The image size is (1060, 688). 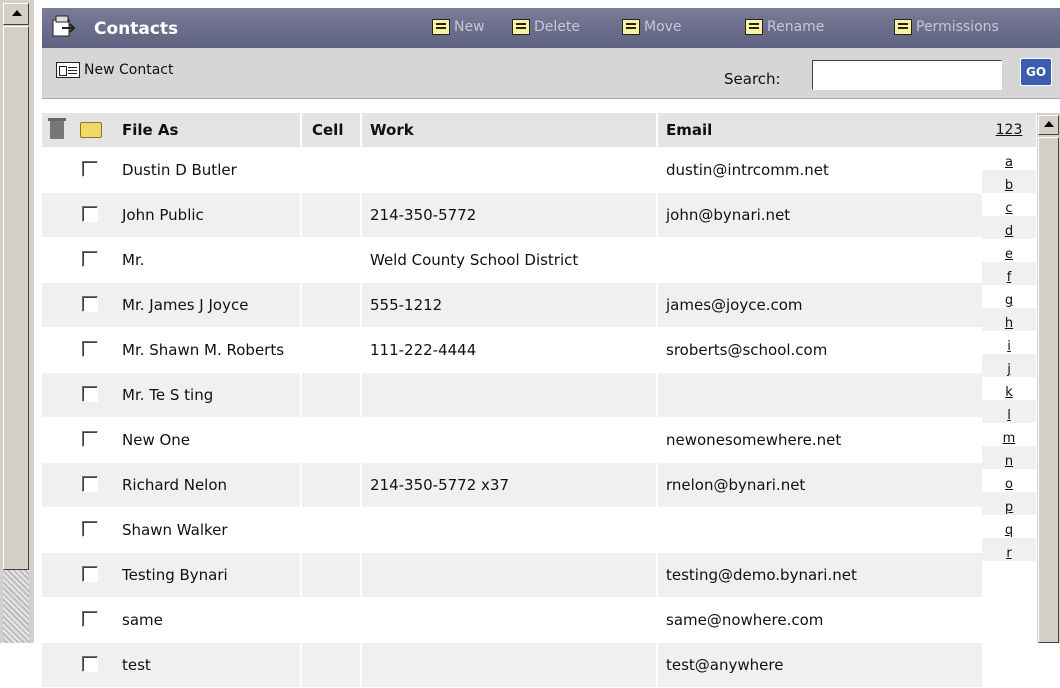 What do you see at coordinates (474, 260) in the screenshot?
I see `work-cell: Weld County School District` at bounding box center [474, 260].